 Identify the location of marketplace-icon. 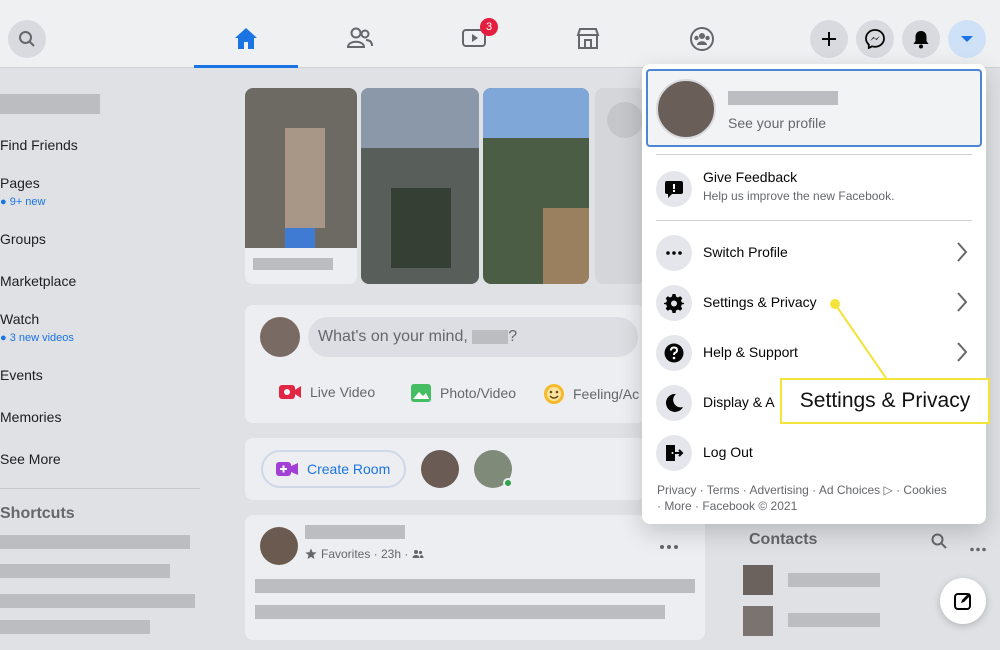
(588, 38).